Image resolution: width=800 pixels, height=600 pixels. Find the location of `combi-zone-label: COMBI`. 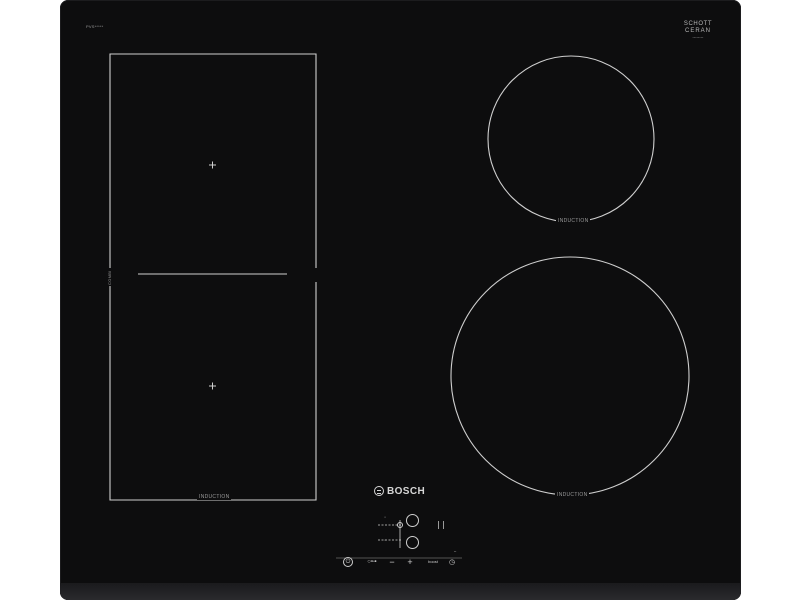

combi-zone-label: COMBI is located at coordinates (109, 277).